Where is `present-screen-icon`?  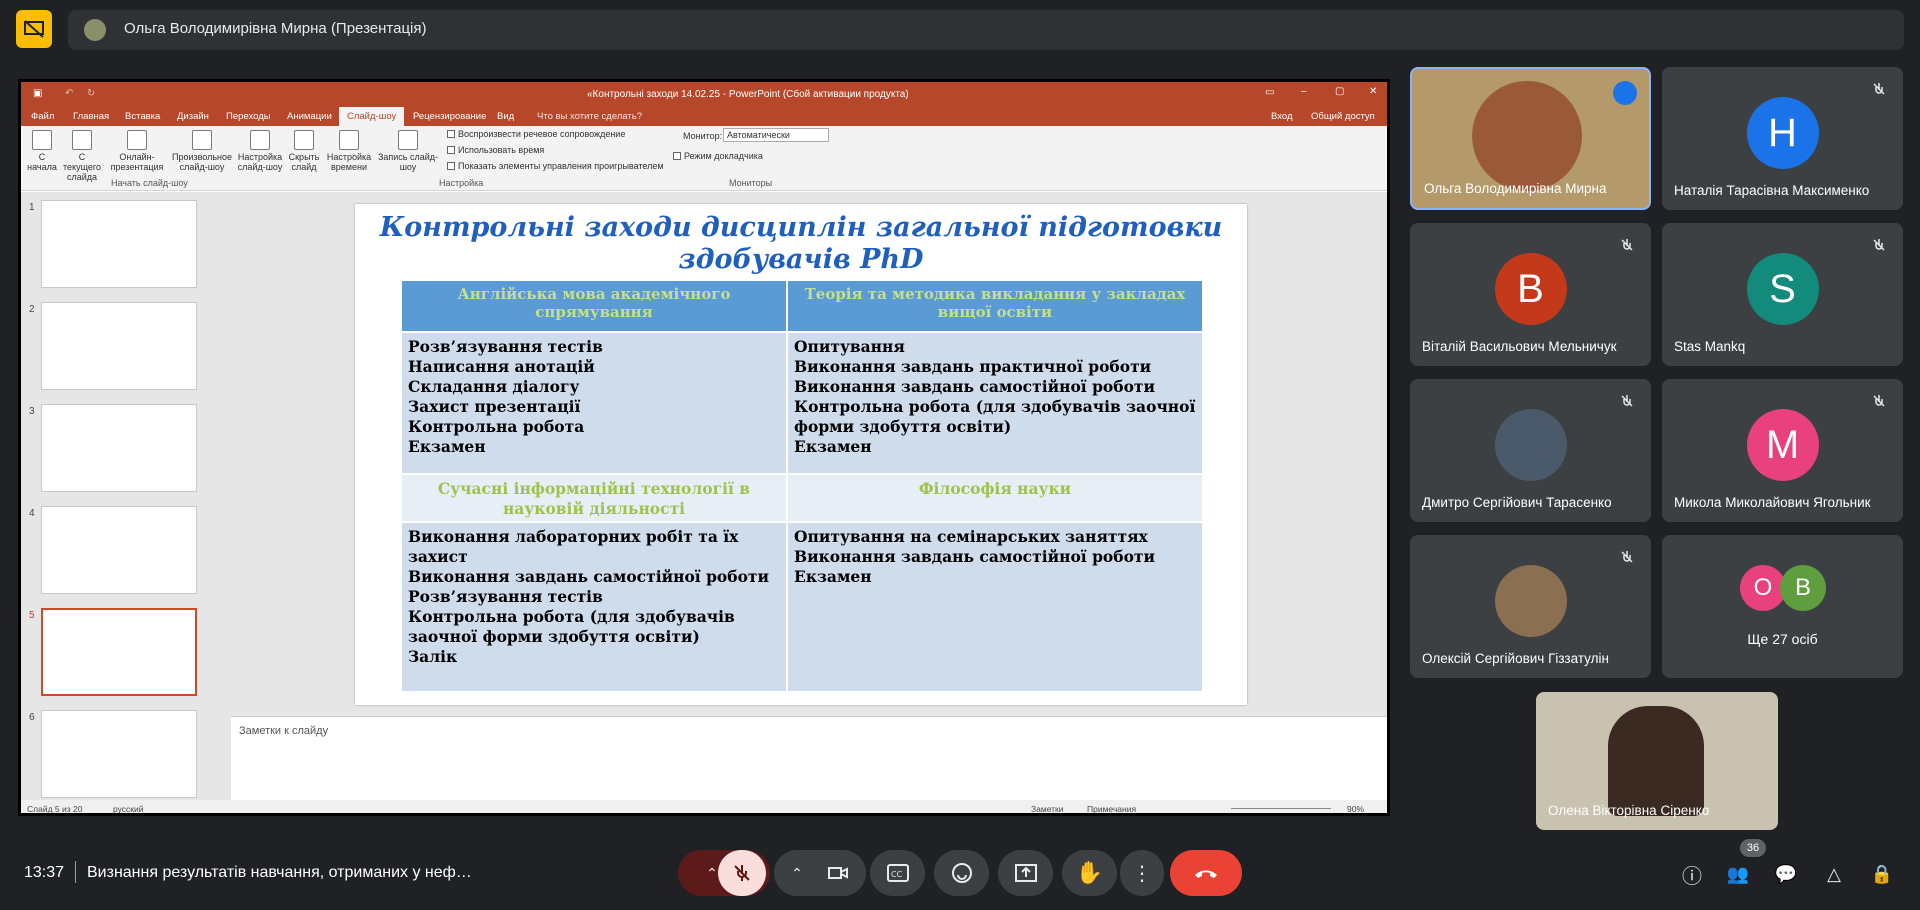 present-screen-icon is located at coordinates (1025, 873).